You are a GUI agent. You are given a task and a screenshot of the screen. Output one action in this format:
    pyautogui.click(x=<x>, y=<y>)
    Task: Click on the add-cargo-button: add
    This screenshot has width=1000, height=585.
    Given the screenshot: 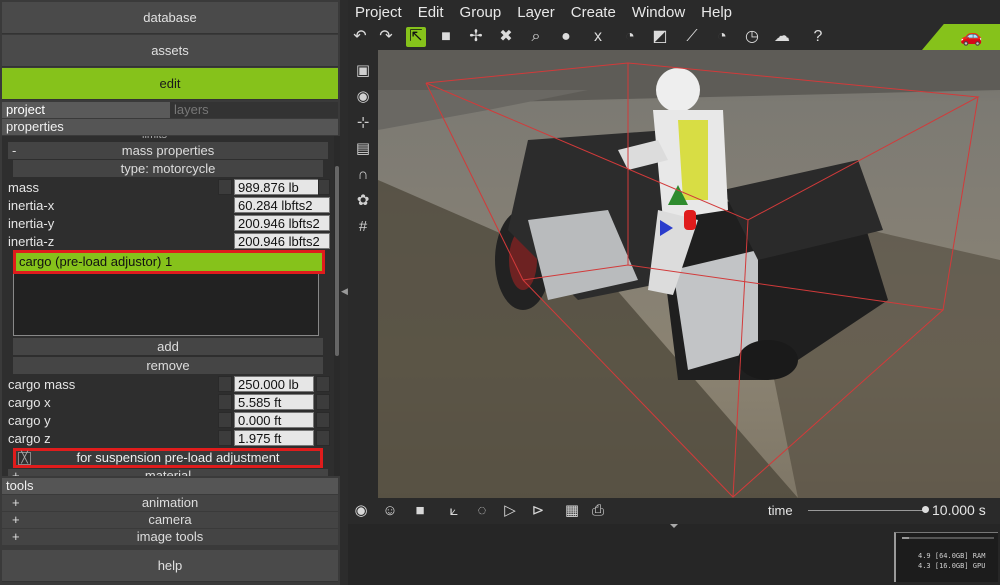 What is the action you would take?
    pyautogui.click(x=168, y=346)
    